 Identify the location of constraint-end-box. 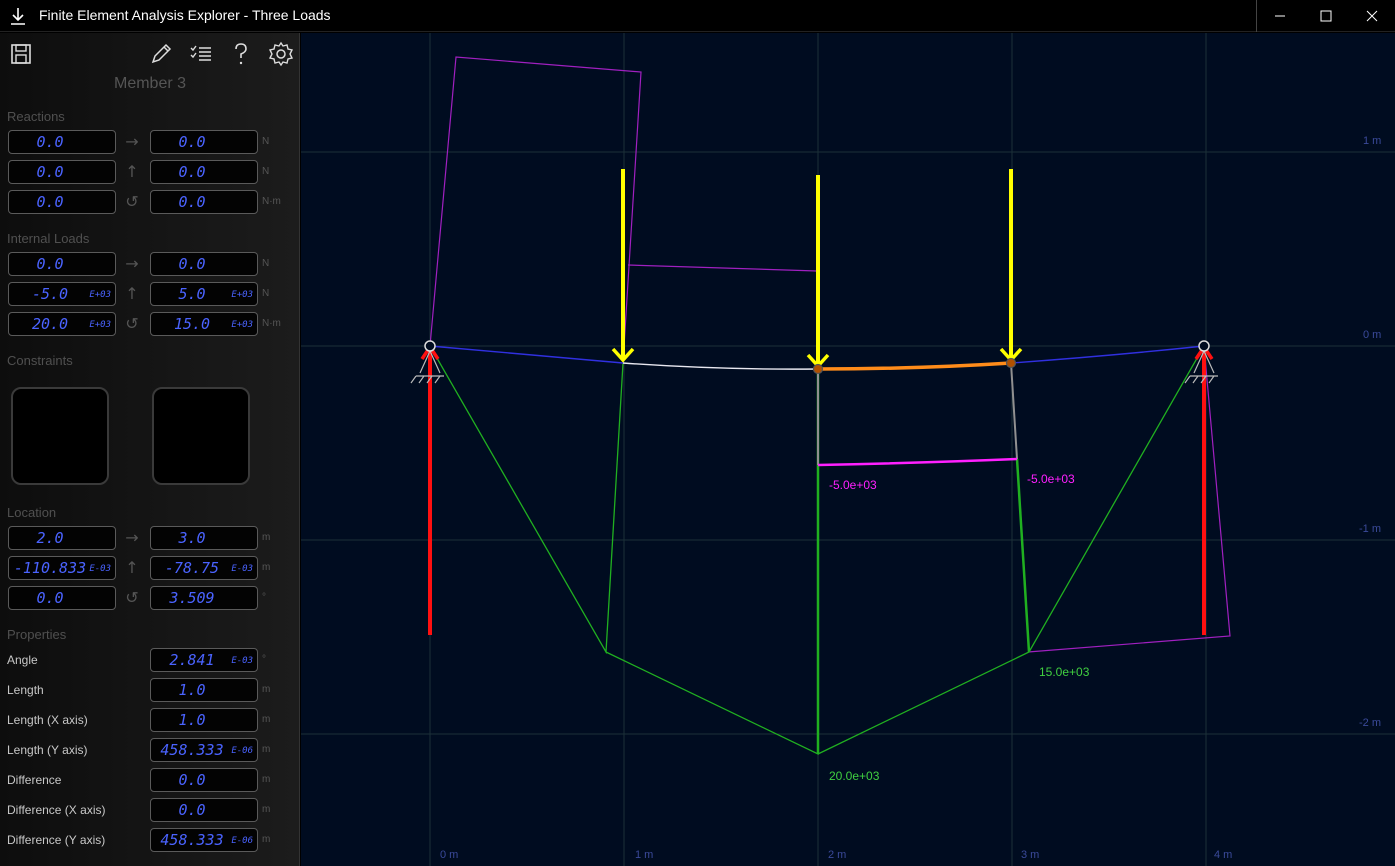
(201, 436).